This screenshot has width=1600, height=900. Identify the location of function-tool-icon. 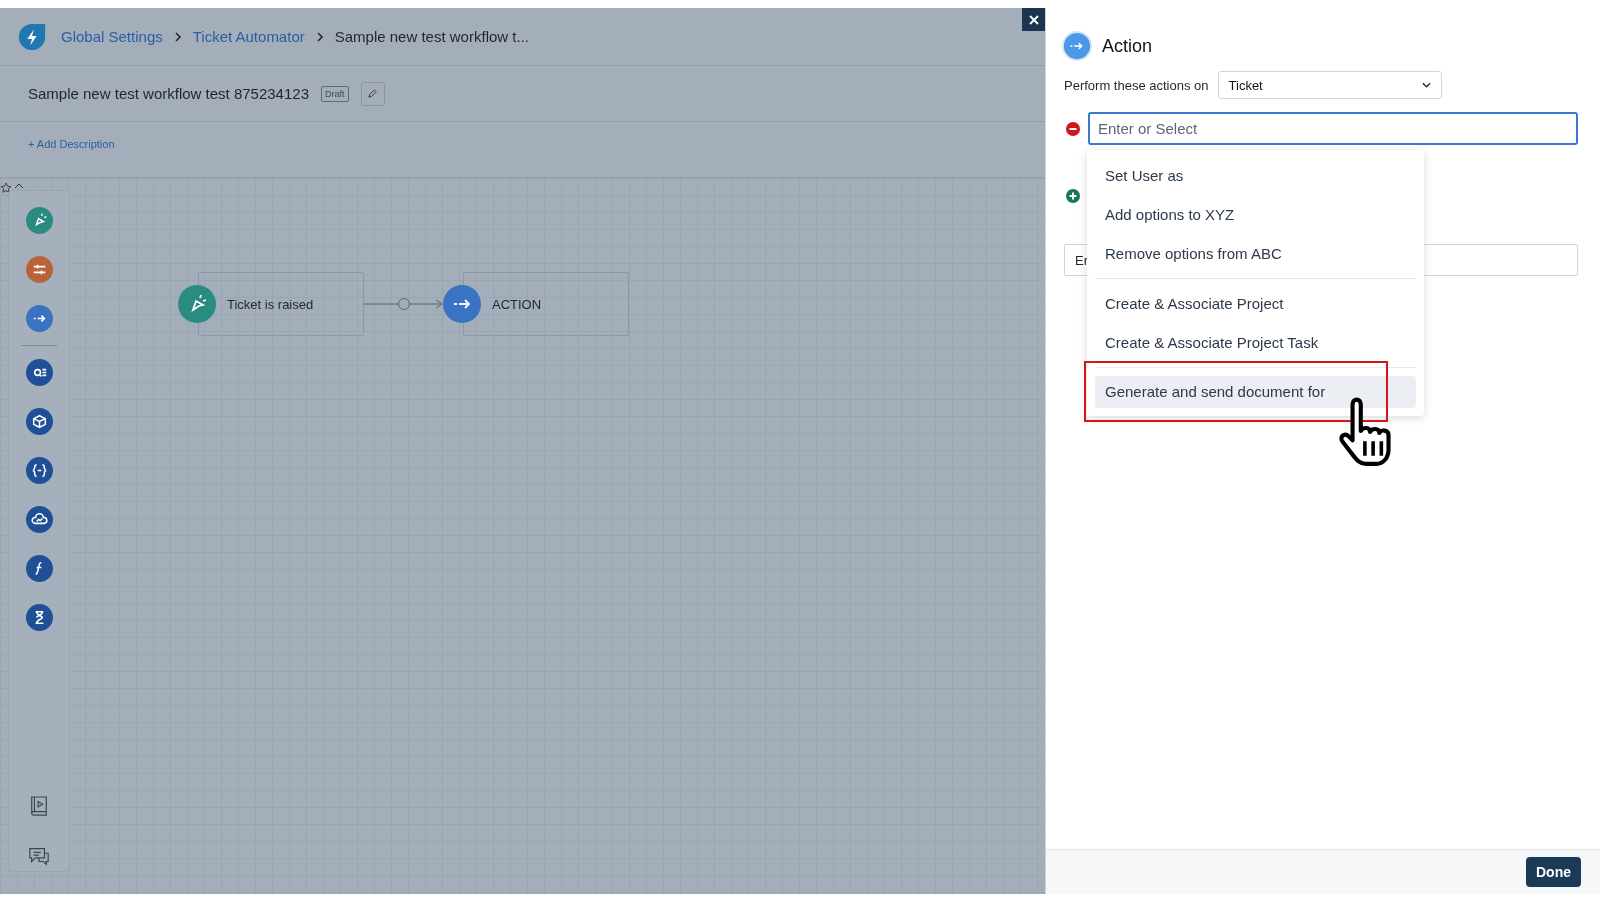
(39, 568).